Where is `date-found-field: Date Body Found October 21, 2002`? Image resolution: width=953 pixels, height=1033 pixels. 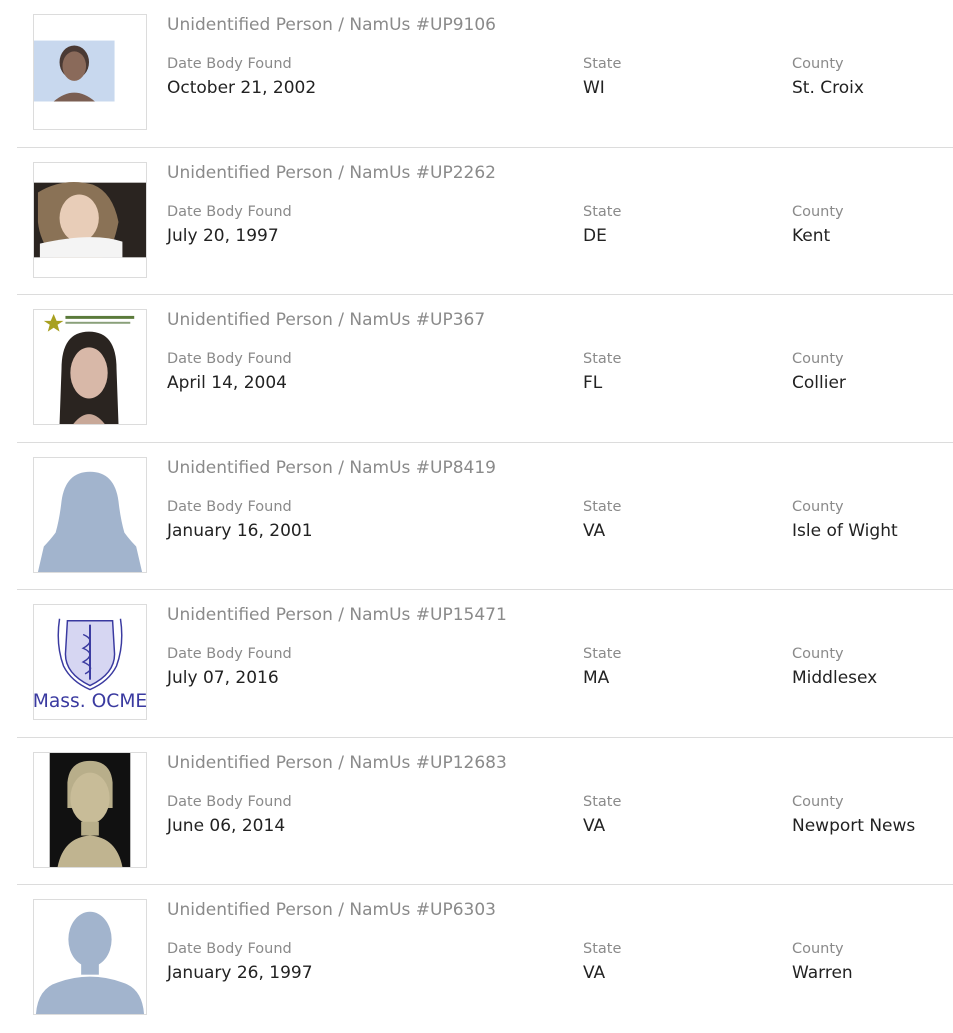 date-found-field: Date Body Found October 21, 2002 is located at coordinates (241, 77).